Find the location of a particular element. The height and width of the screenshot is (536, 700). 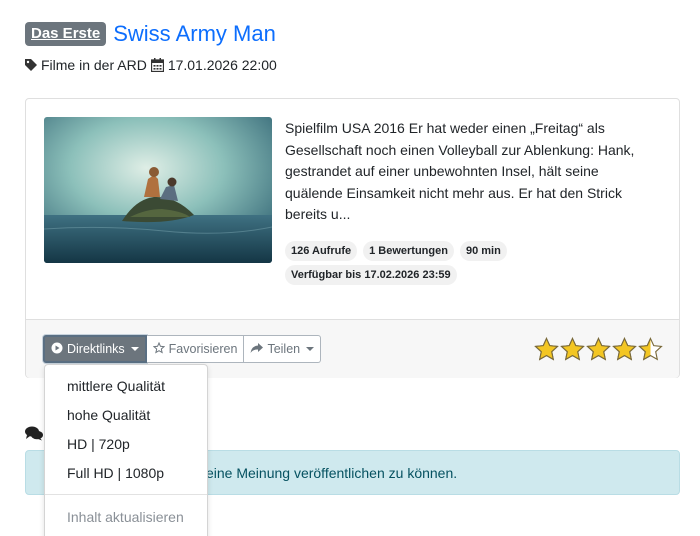

category-label: Filme in der ARD is located at coordinates (94, 65).